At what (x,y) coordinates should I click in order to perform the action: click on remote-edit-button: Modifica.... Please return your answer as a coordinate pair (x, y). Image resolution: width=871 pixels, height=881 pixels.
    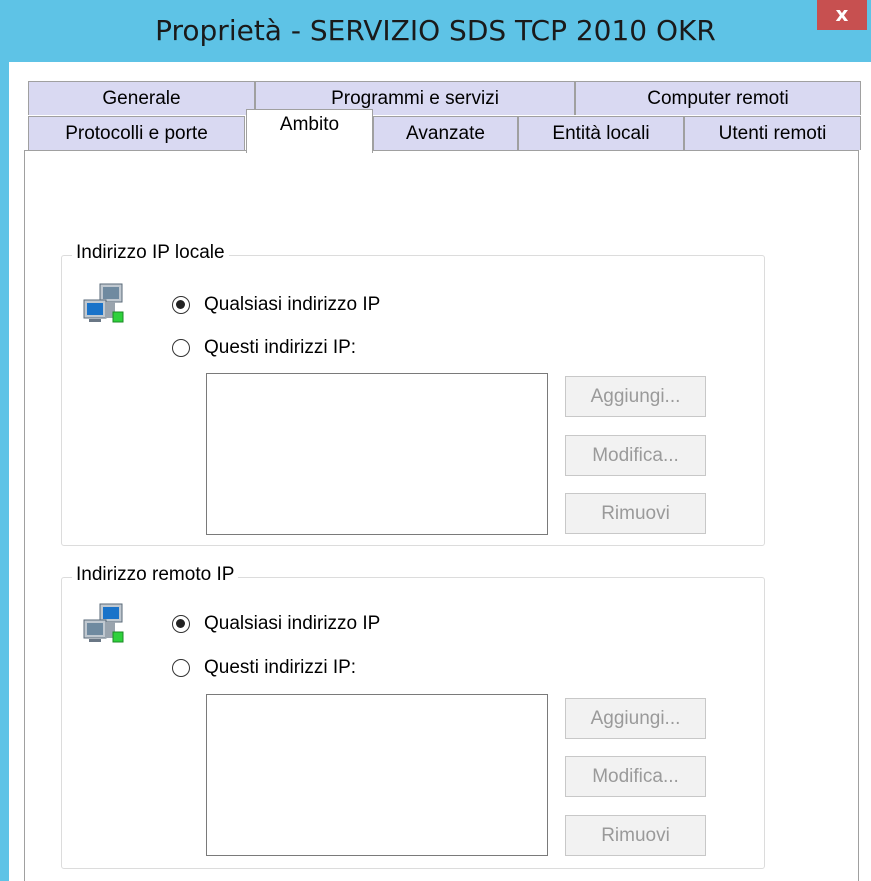
    Looking at the image, I should click on (635, 776).